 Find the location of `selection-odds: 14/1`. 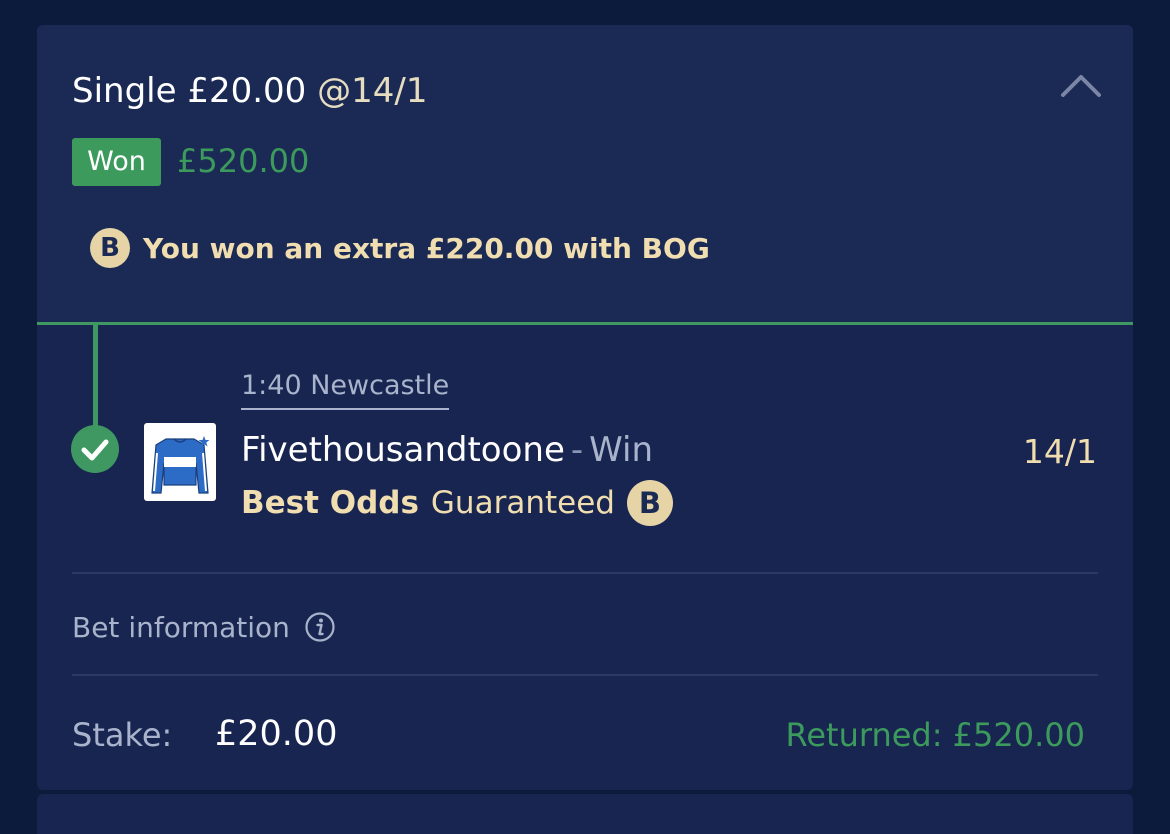

selection-odds: 14/1 is located at coordinates (1059, 451).